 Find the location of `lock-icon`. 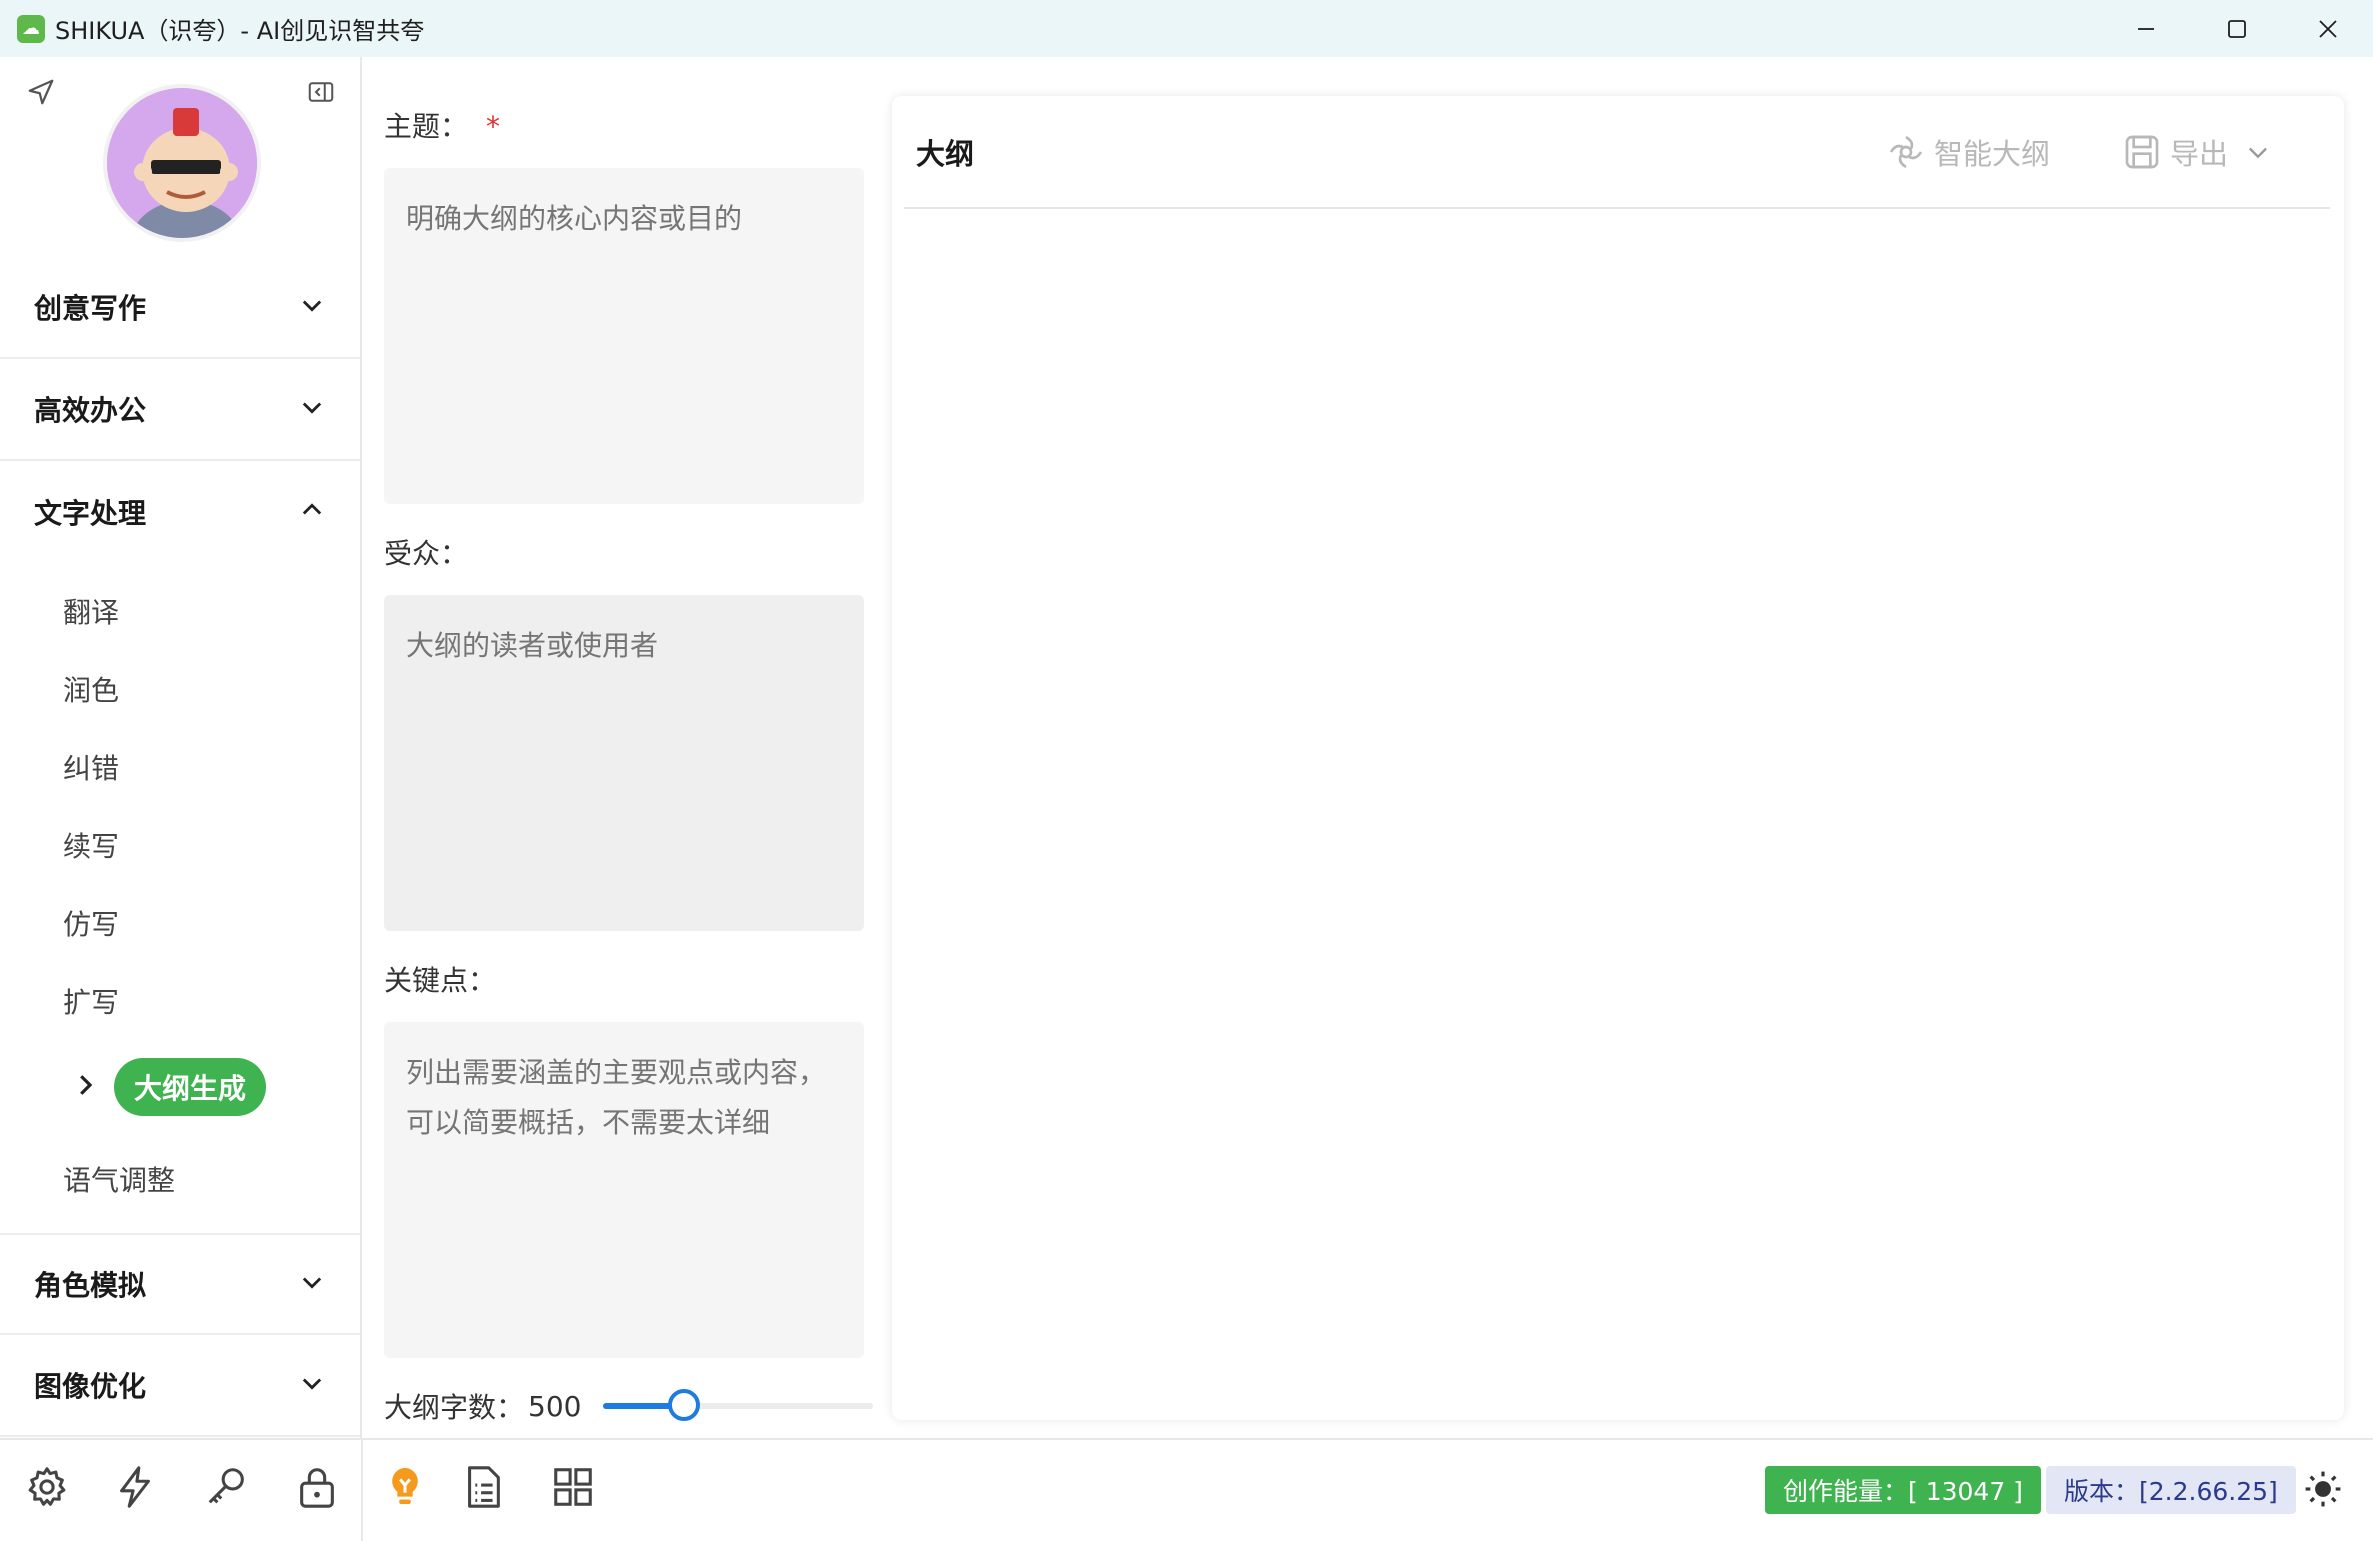

lock-icon is located at coordinates (317, 1489).